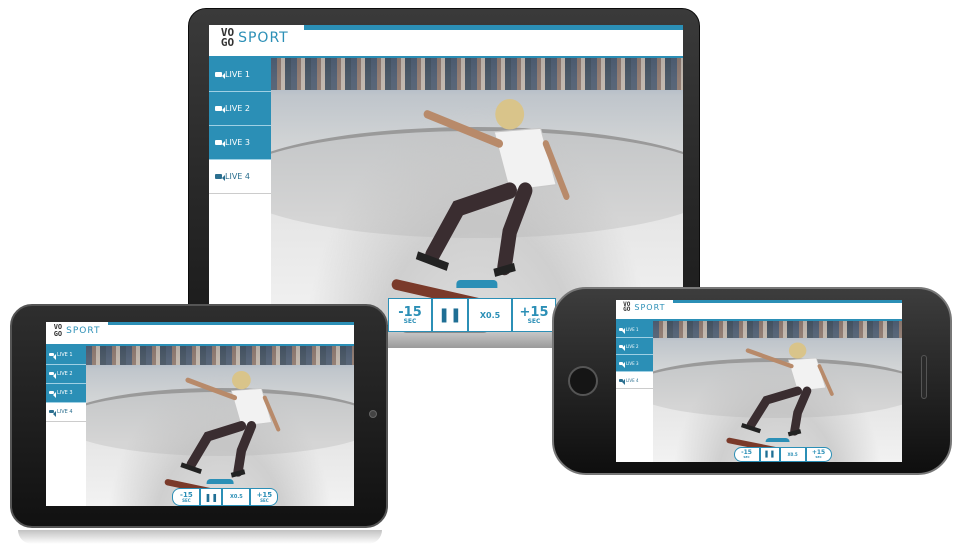 The height and width of the screenshot is (551, 955). I want to click on phone-home-button, so click(583, 381).